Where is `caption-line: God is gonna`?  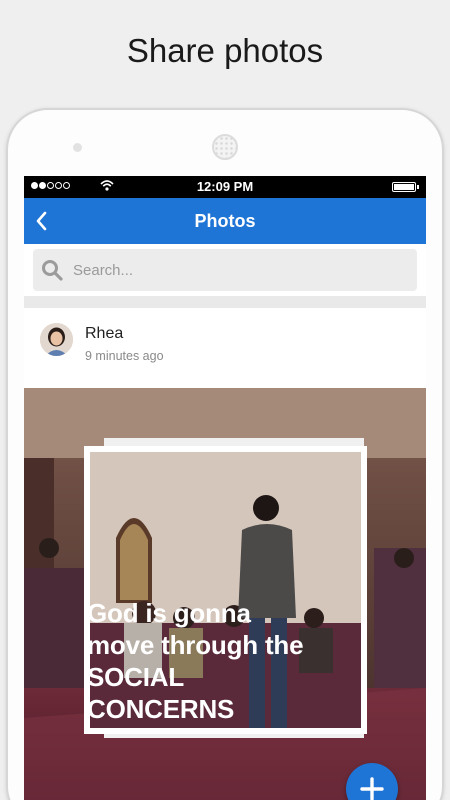
caption-line: God is gonna is located at coordinates (169, 613).